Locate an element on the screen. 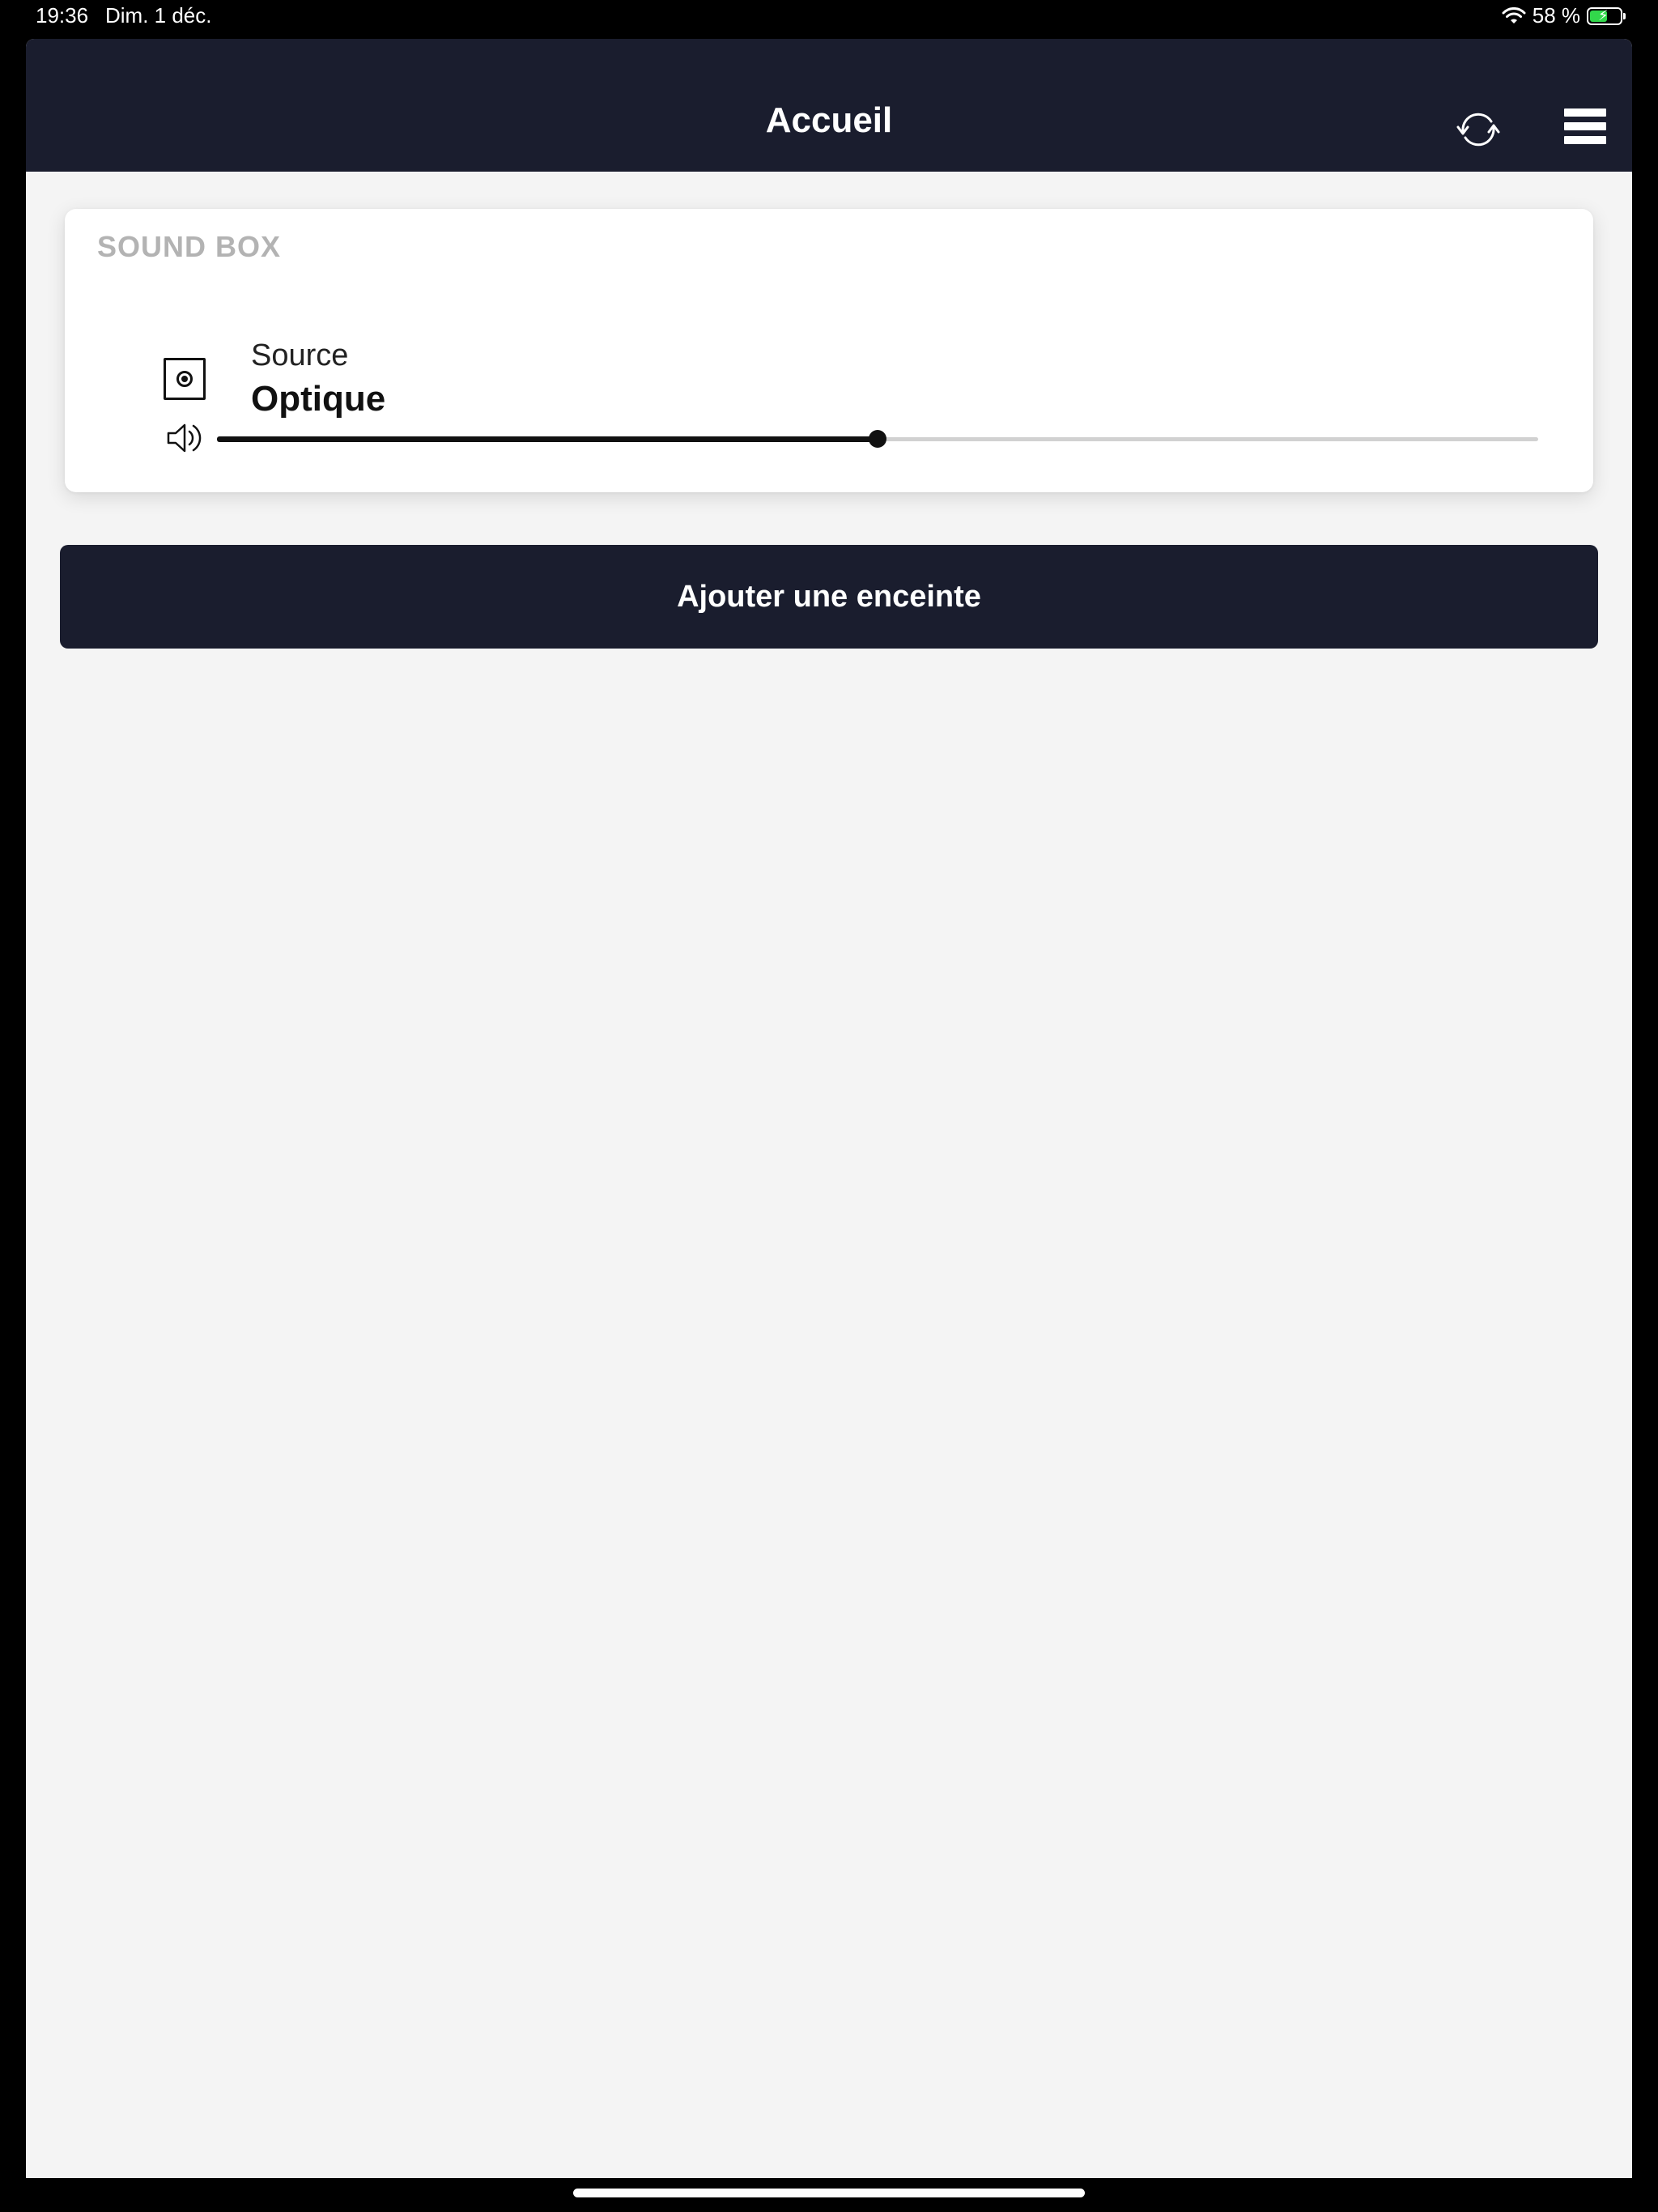  volume-slider-thumb is located at coordinates (877, 439).